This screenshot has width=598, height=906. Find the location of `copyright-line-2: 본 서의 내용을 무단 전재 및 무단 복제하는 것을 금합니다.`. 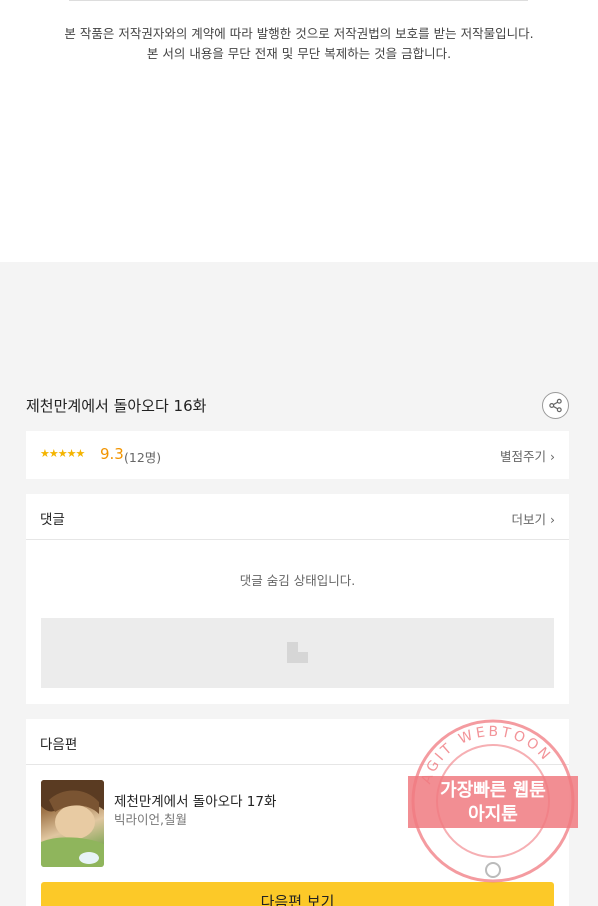

copyright-line-2: 본 서의 내용을 무단 전재 및 무단 복제하는 것을 금합니다. is located at coordinates (299, 53).